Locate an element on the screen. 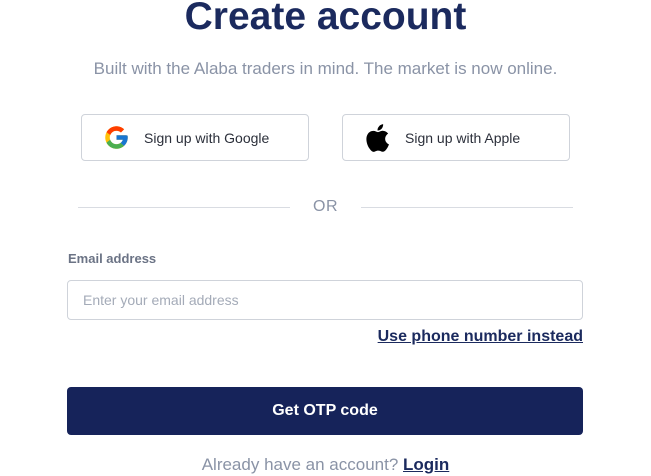 The image size is (651, 476). login-row: Already have an account? Login is located at coordinates (325, 465).